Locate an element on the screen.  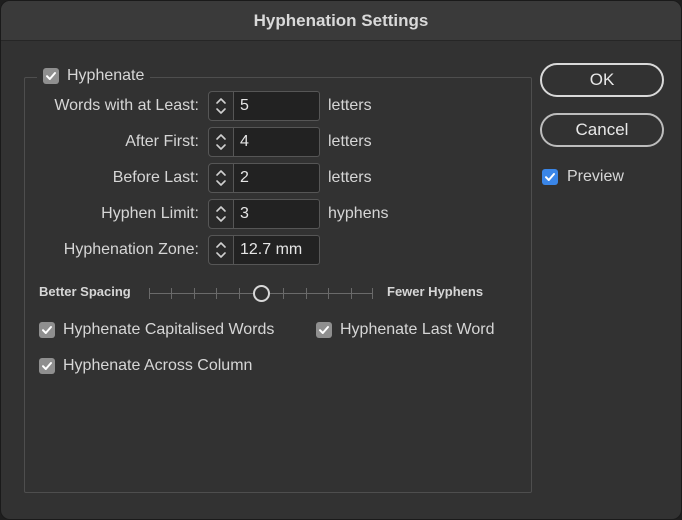
preview-checkbox is located at coordinates (550, 177).